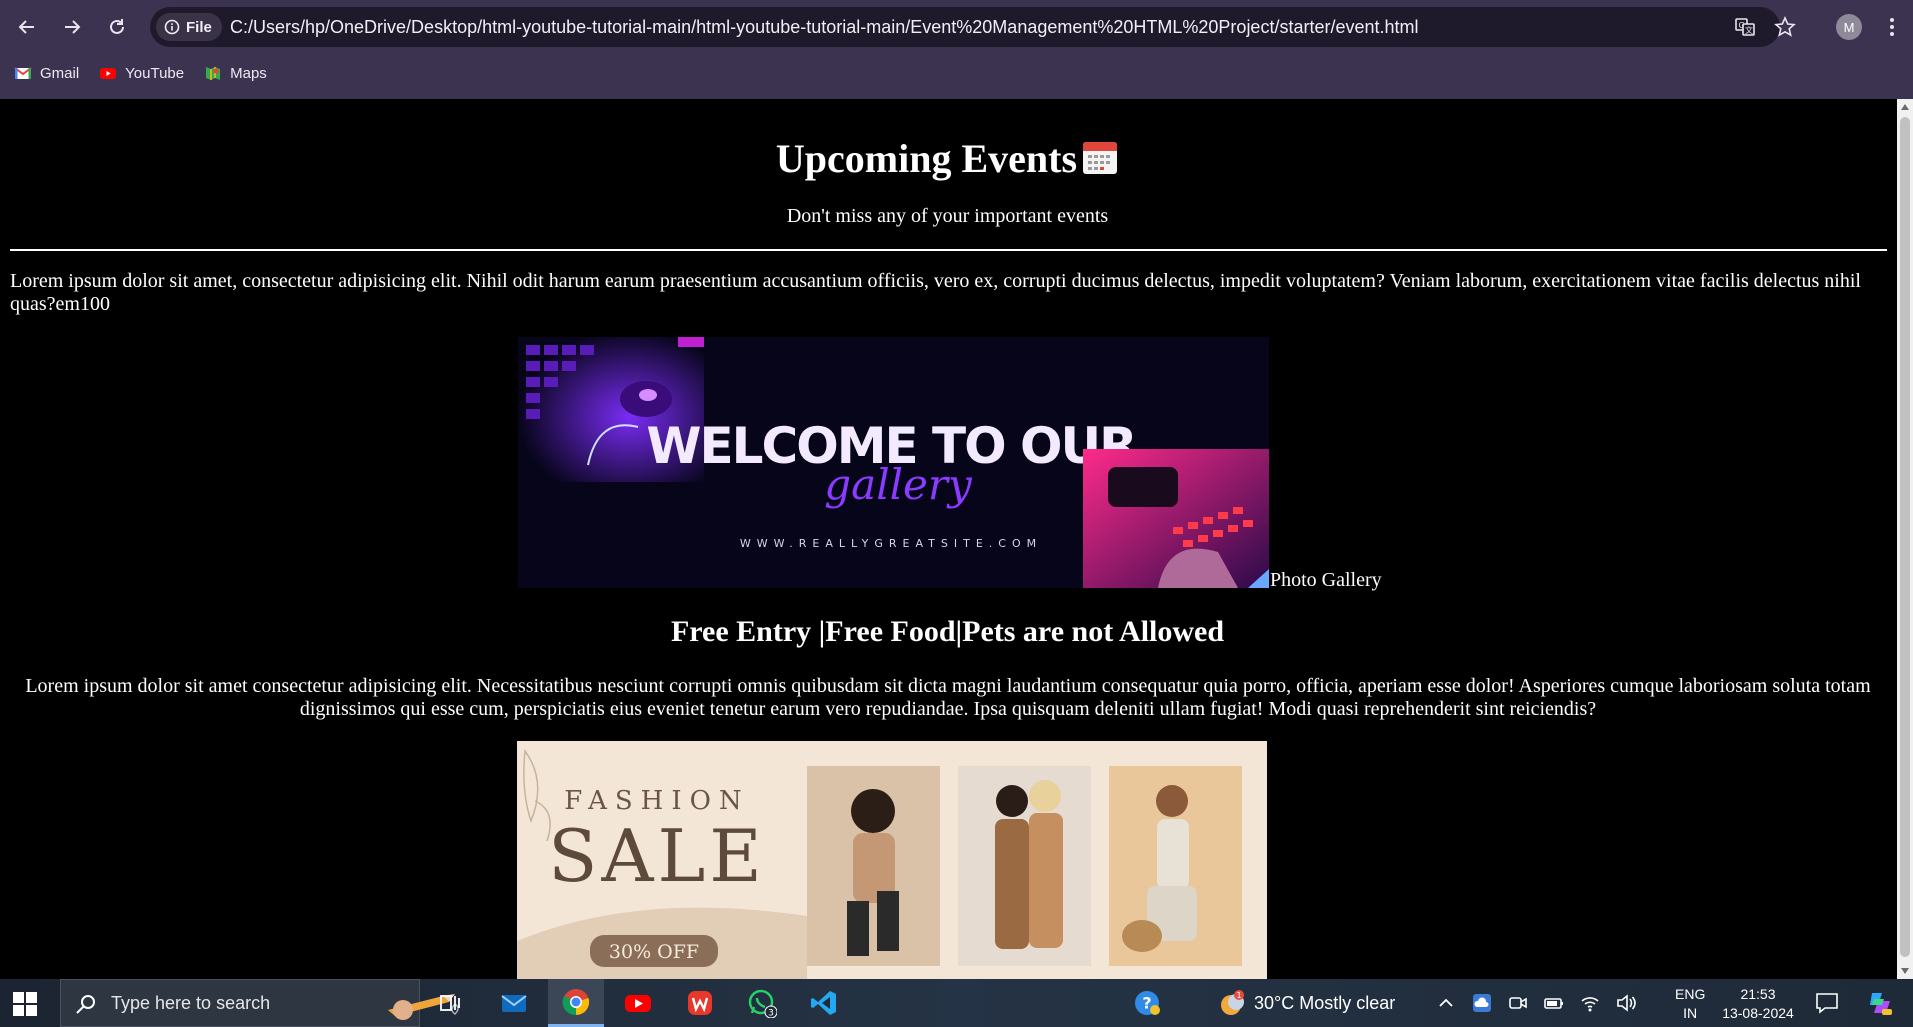  I want to click on profile-avatar: M, so click(1849, 27).